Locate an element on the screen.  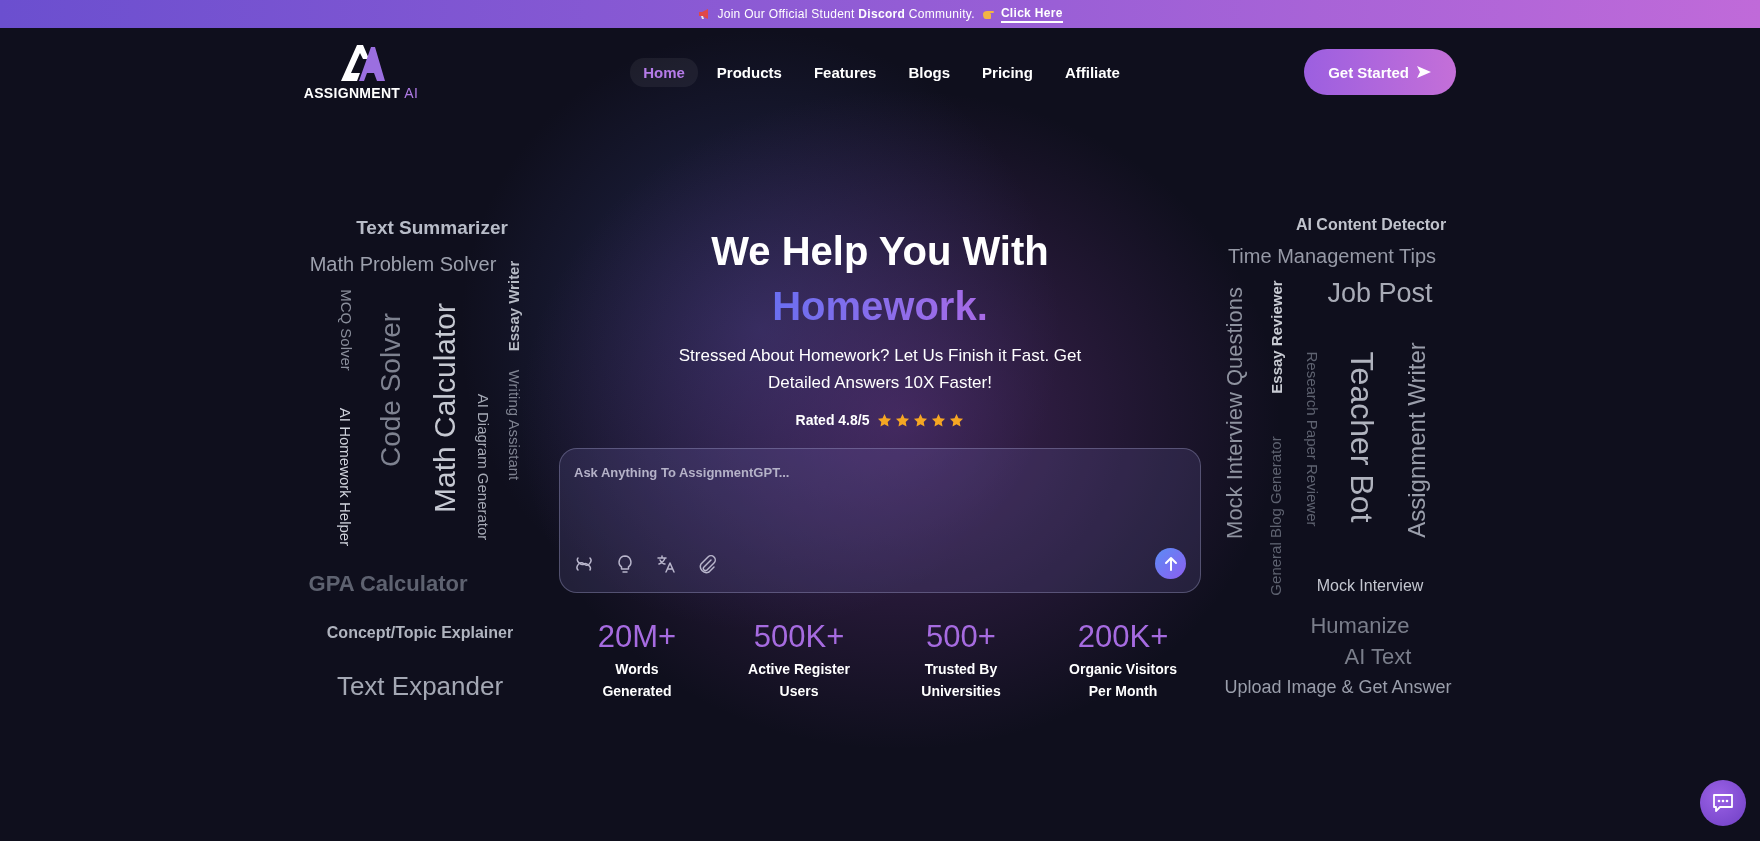
hero-subtitle: Stressed About Homework? Let Us Finish it Fast. Get Detailed Answers 10X Faster! is located at coordinates (880, 369).